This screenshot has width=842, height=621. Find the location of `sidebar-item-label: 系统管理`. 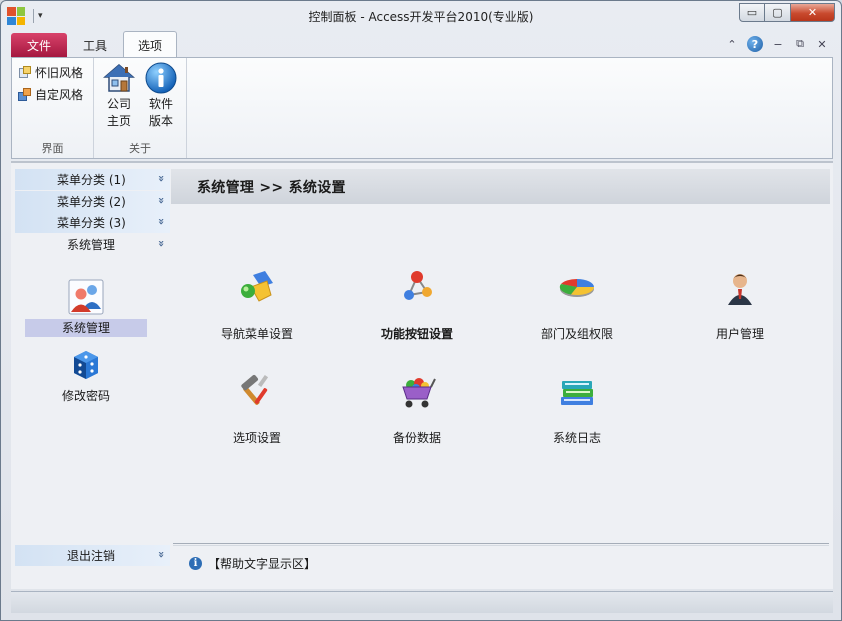

sidebar-item-label: 系统管理 is located at coordinates (86, 328).